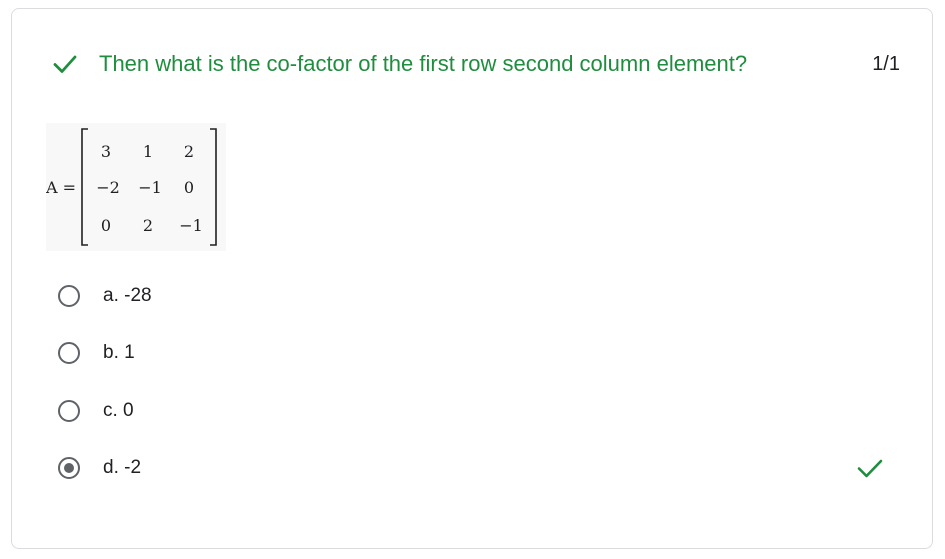 This screenshot has width=945, height=559. What do you see at coordinates (119, 352) in the screenshot?
I see `option-label: b. 1` at bounding box center [119, 352].